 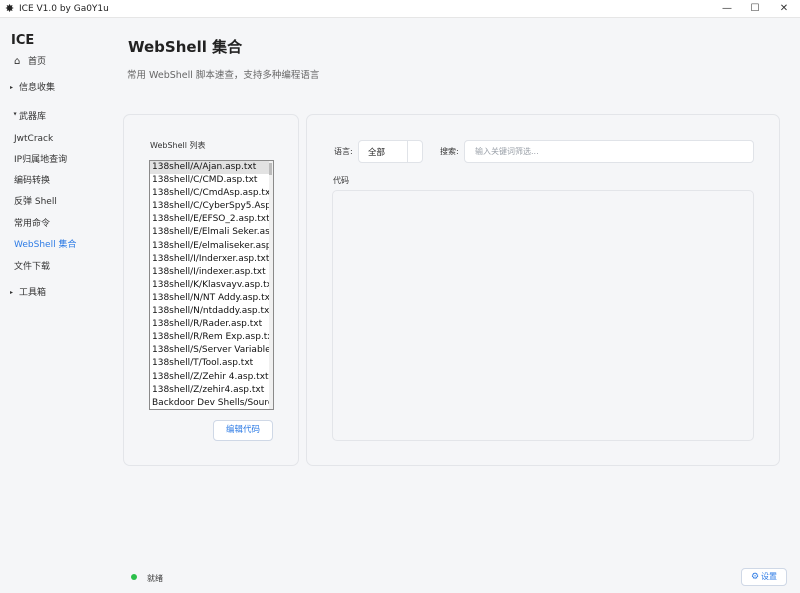 I want to click on list-item: Backdoor Dev Shells/Source, so click(x=209, y=403).